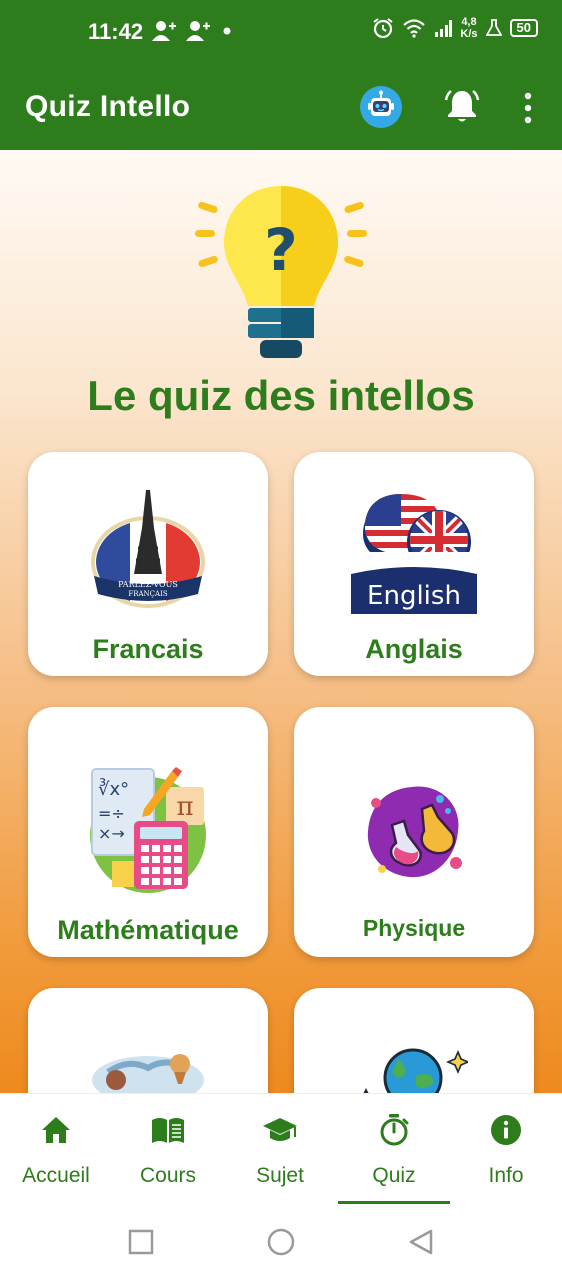 Image resolution: width=562 pixels, height=1280 pixels. I want to click on card-francais: PARLEZ-VOUS FRANÇAIS Francais, so click(148, 564).